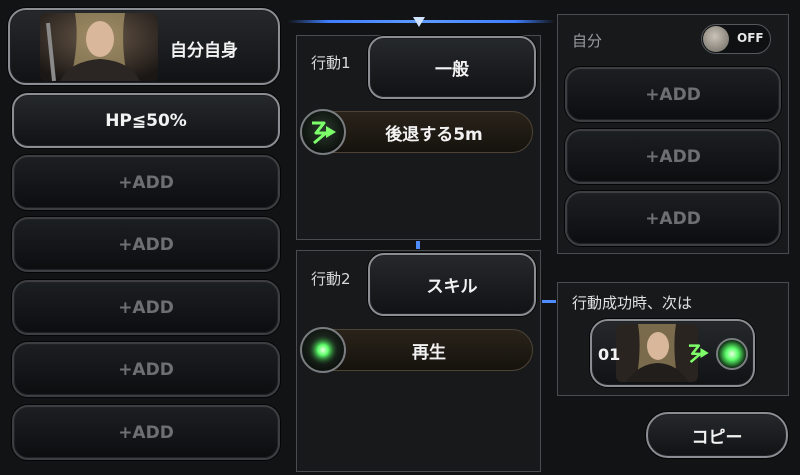 This screenshot has height=475, width=800. I want to click on character-portrait, so click(99, 47).